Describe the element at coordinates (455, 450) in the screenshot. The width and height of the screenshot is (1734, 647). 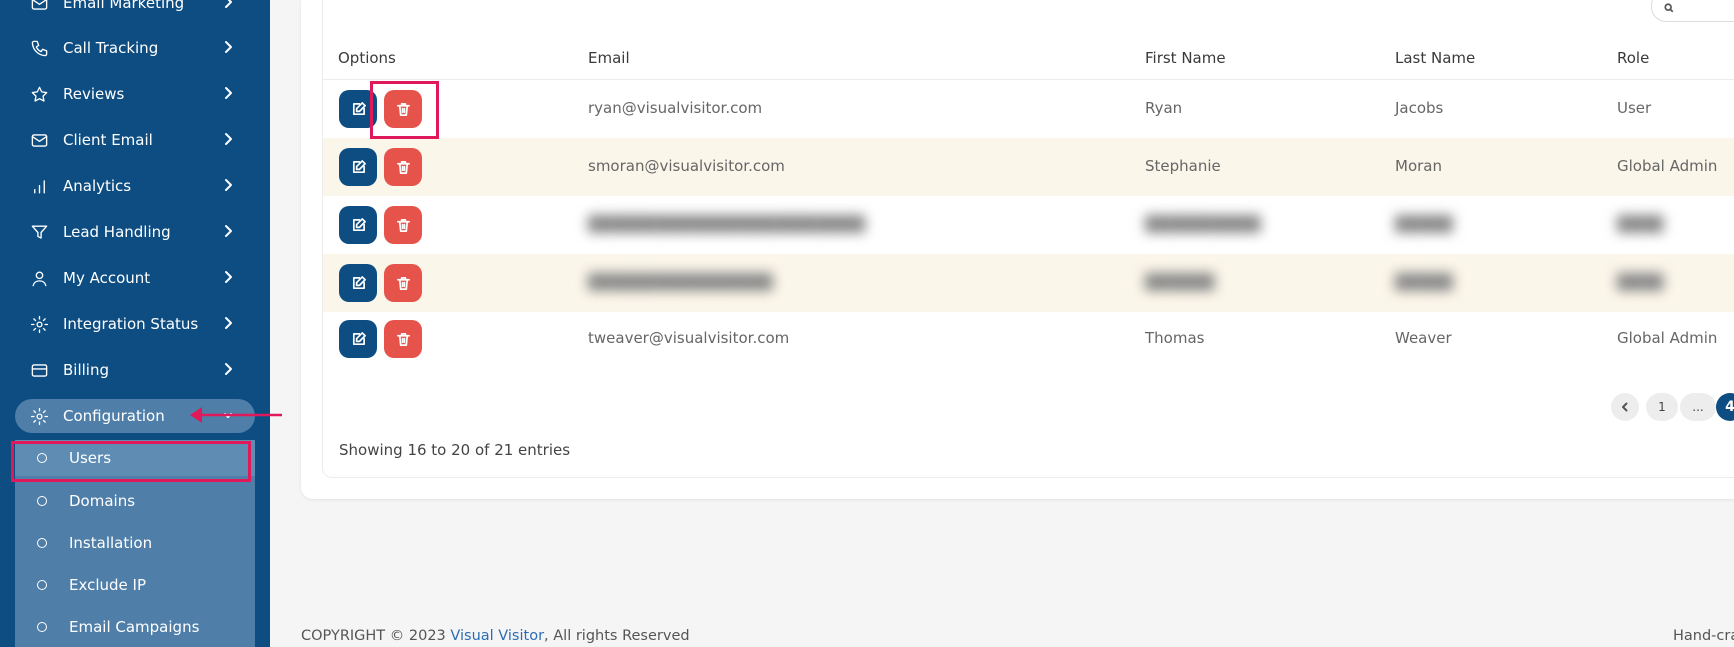
I see `table-info: Showing 16 to 20 of 21 entries` at that location.